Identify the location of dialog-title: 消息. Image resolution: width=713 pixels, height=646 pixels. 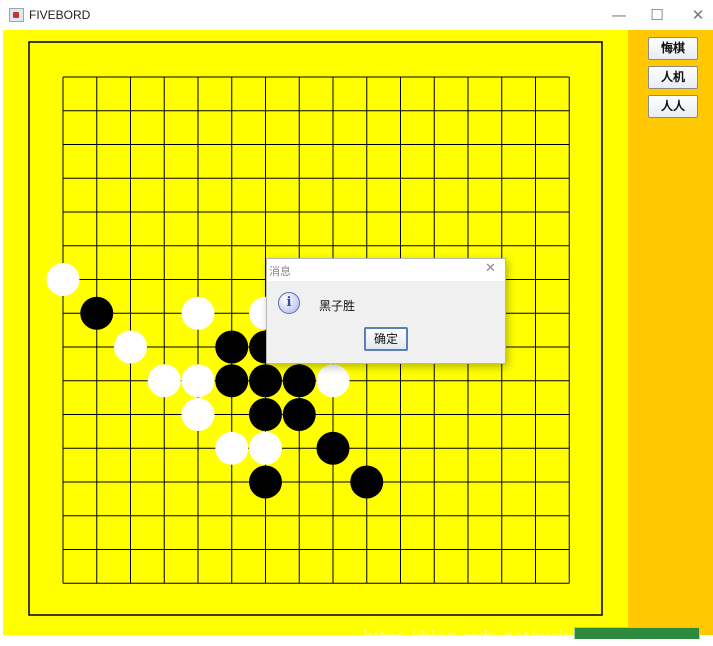
(280, 271).